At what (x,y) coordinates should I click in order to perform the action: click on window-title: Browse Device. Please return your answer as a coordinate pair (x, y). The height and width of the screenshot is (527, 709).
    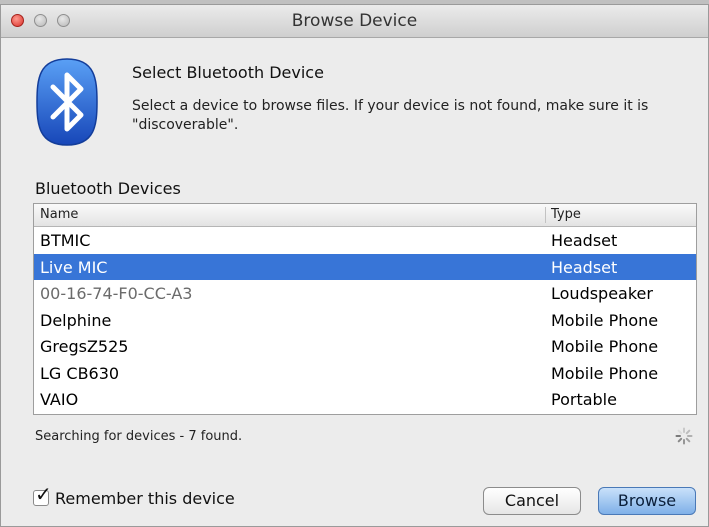
    Looking at the image, I should click on (354, 21).